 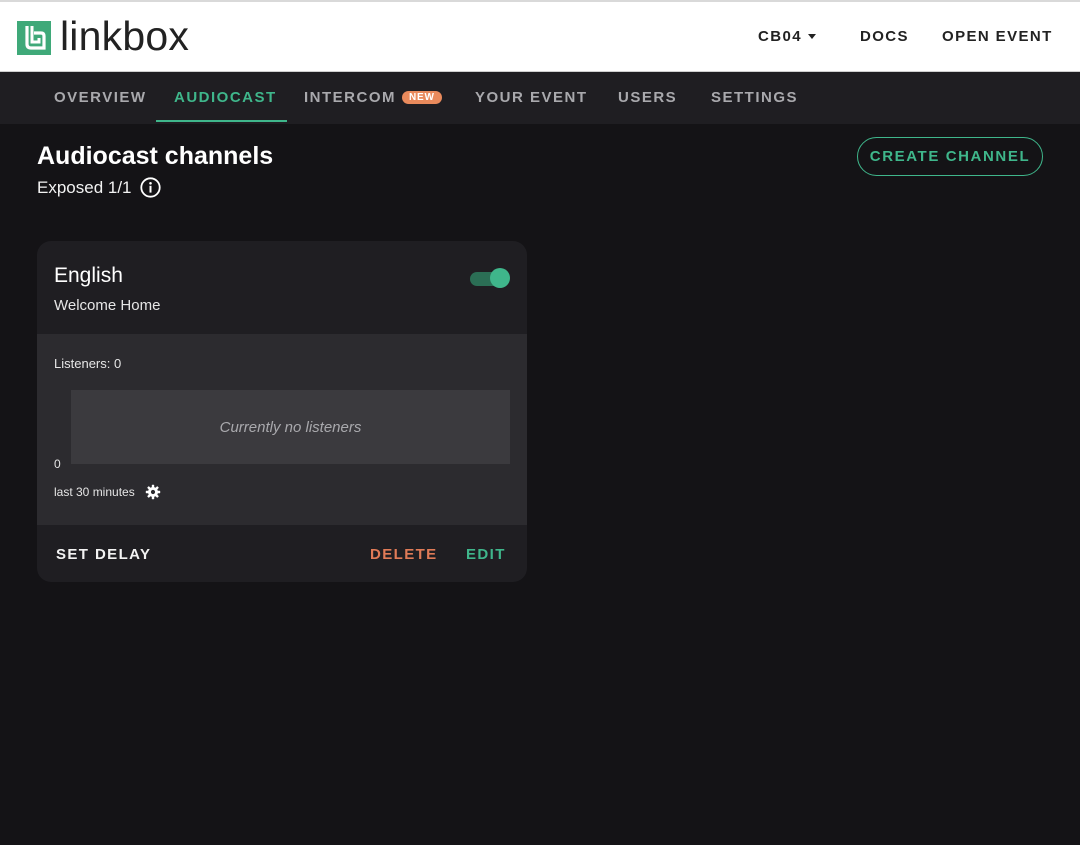 I want to click on org-menu-button: CB04, so click(x=787, y=36).